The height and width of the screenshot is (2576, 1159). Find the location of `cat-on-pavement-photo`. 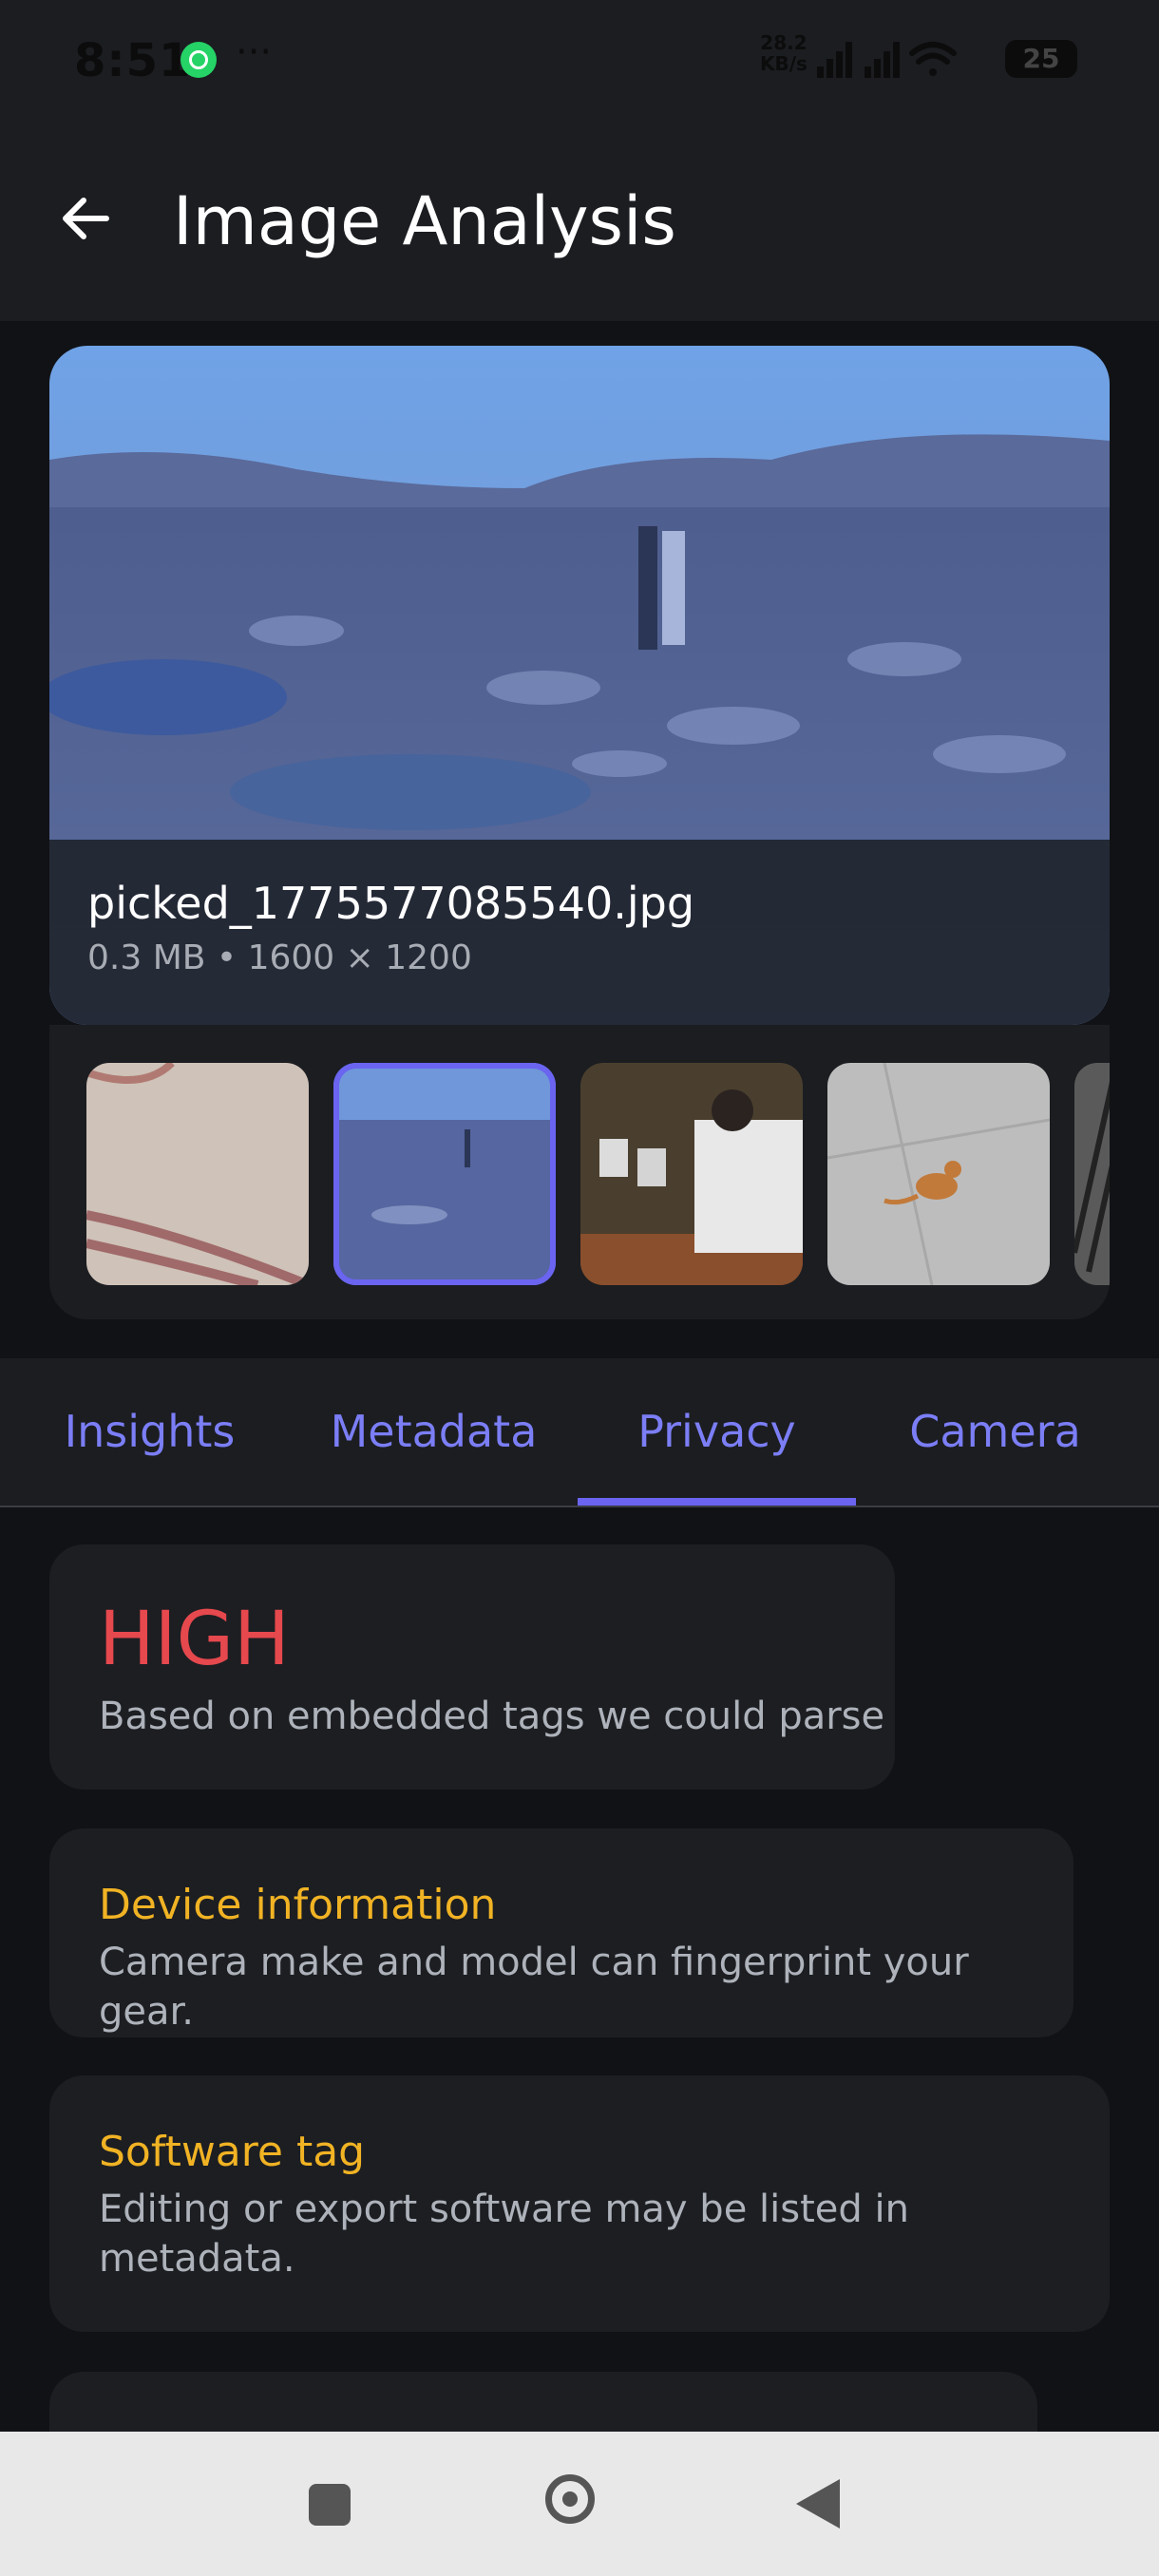

cat-on-pavement-photo is located at coordinates (938, 1174).